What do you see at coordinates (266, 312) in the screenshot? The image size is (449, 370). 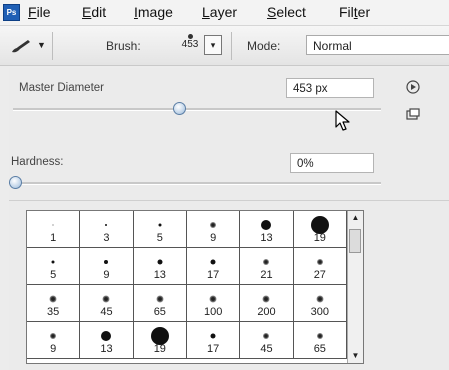 I see `brush-size-label: 200` at bounding box center [266, 312].